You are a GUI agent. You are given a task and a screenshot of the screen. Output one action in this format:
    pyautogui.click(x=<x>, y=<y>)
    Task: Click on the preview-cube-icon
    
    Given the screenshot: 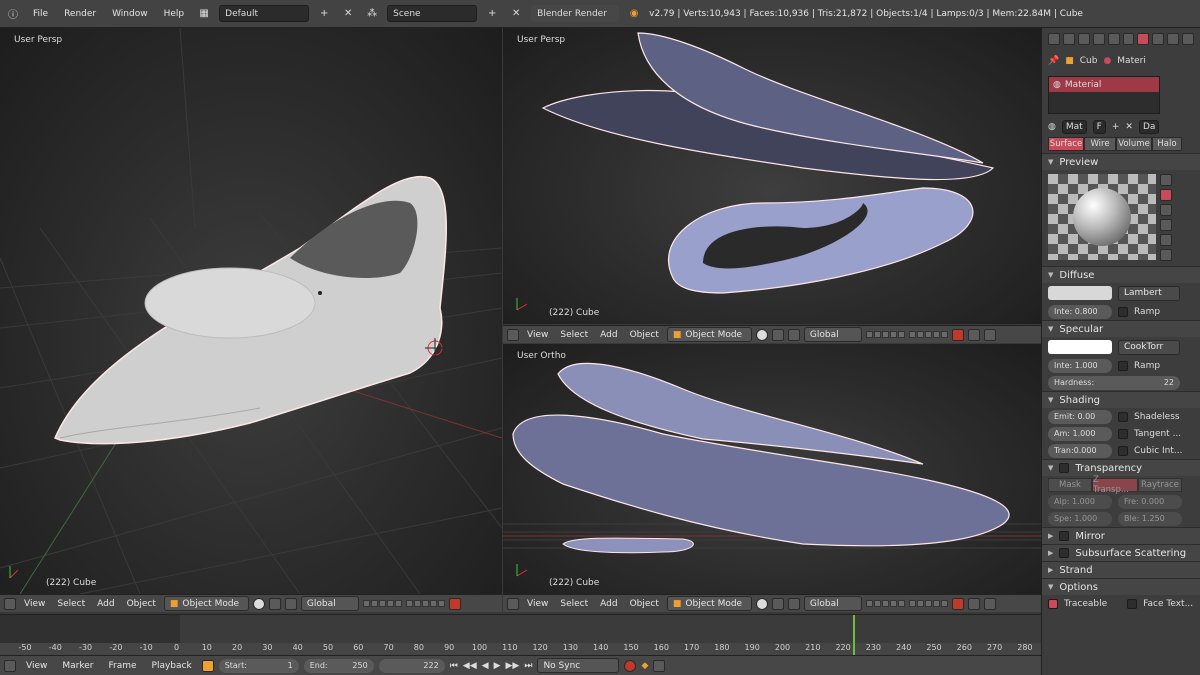 What is the action you would take?
    pyautogui.click(x=1166, y=210)
    